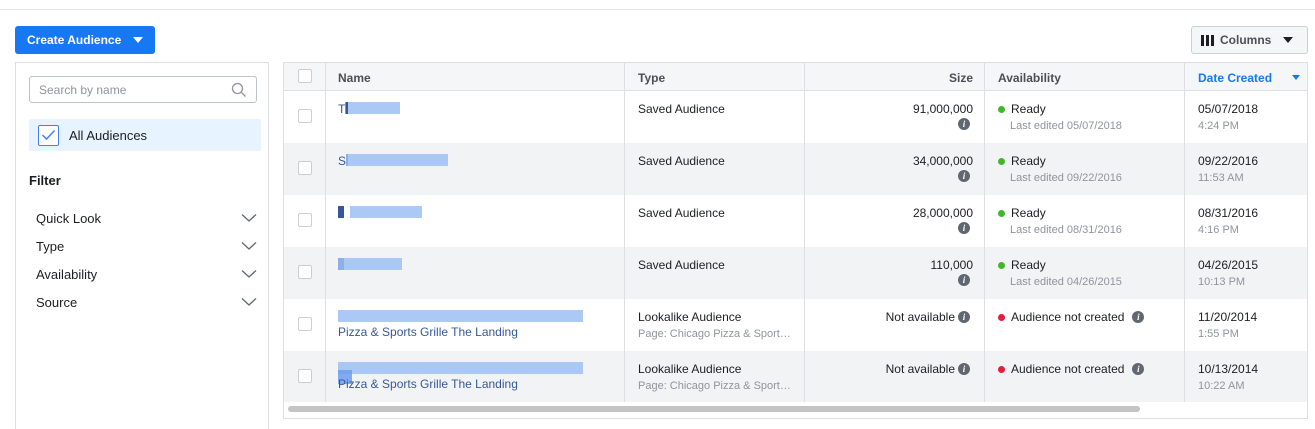  What do you see at coordinates (651, 78) in the screenshot?
I see `header-type: Type` at bounding box center [651, 78].